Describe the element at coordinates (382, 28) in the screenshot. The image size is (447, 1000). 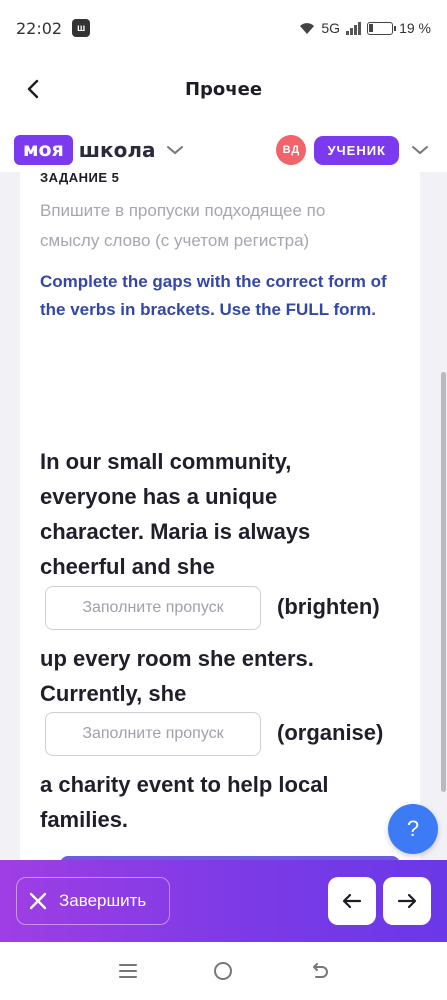
I see `battery-icon` at that location.